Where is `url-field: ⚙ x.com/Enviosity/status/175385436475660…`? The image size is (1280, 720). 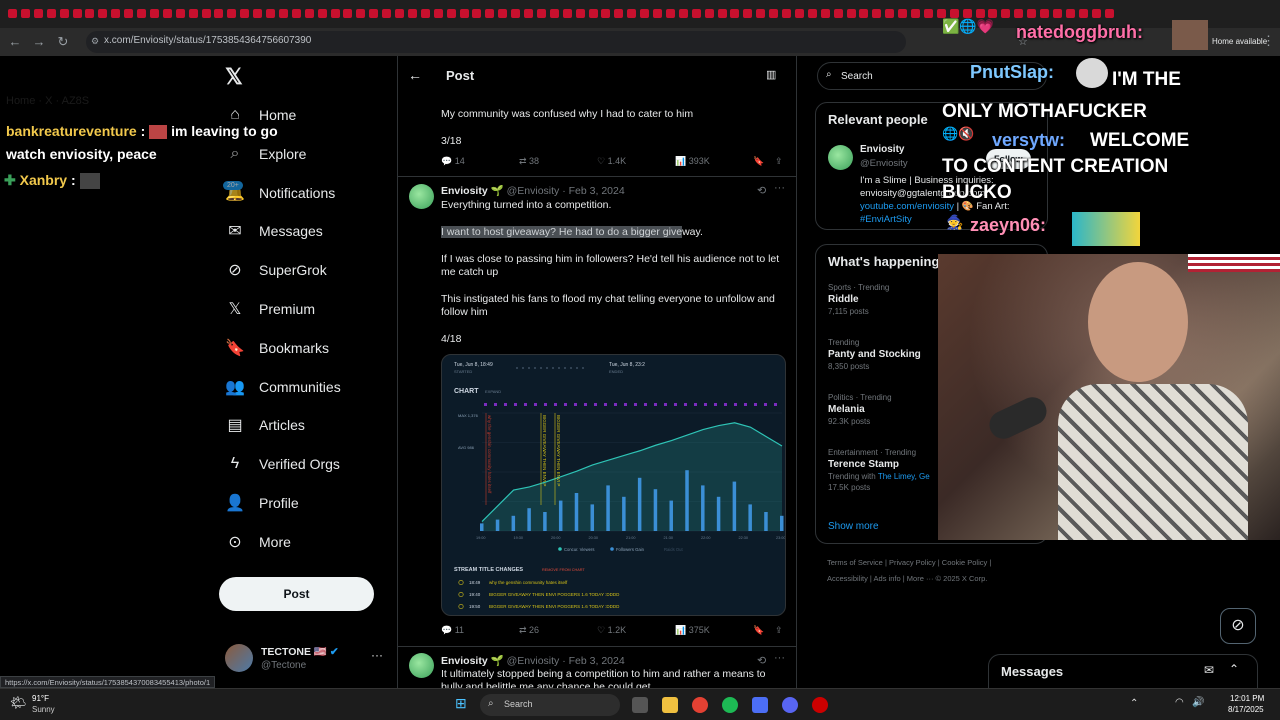
url-field: ⚙ x.com/Enviosity/status/175385436475660… is located at coordinates (496, 42).